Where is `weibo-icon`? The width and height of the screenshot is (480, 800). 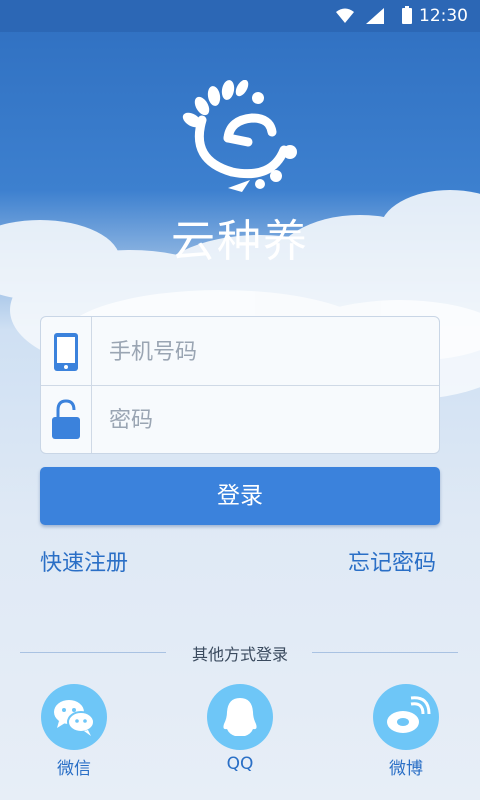
weibo-icon is located at coordinates (406, 717).